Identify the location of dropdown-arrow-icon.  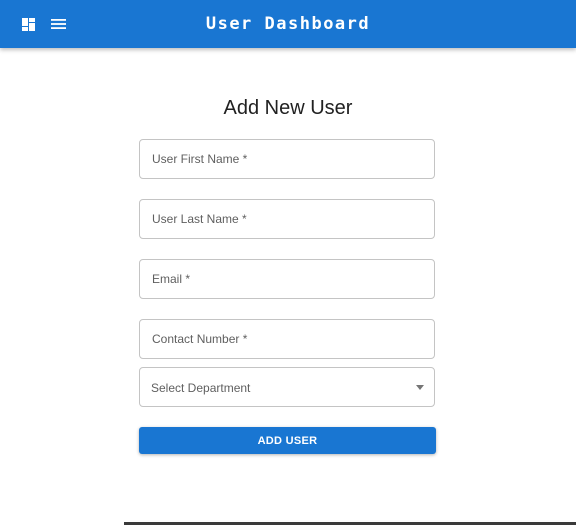
(420, 387).